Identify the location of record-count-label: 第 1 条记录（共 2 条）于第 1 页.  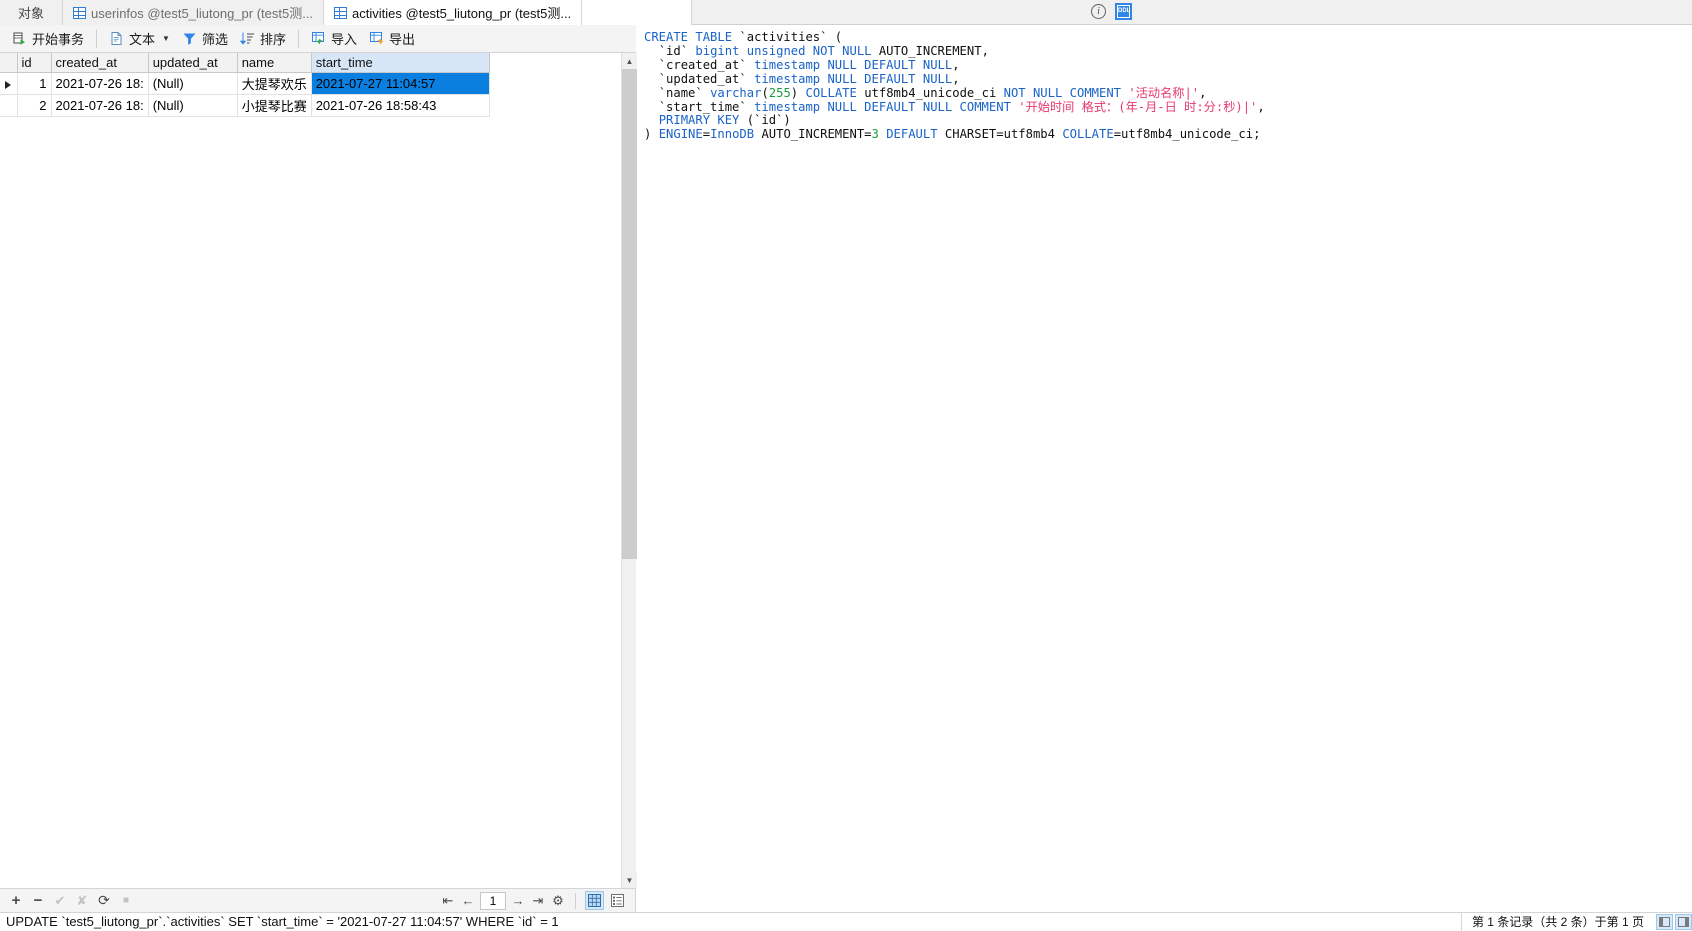
(1557, 921).